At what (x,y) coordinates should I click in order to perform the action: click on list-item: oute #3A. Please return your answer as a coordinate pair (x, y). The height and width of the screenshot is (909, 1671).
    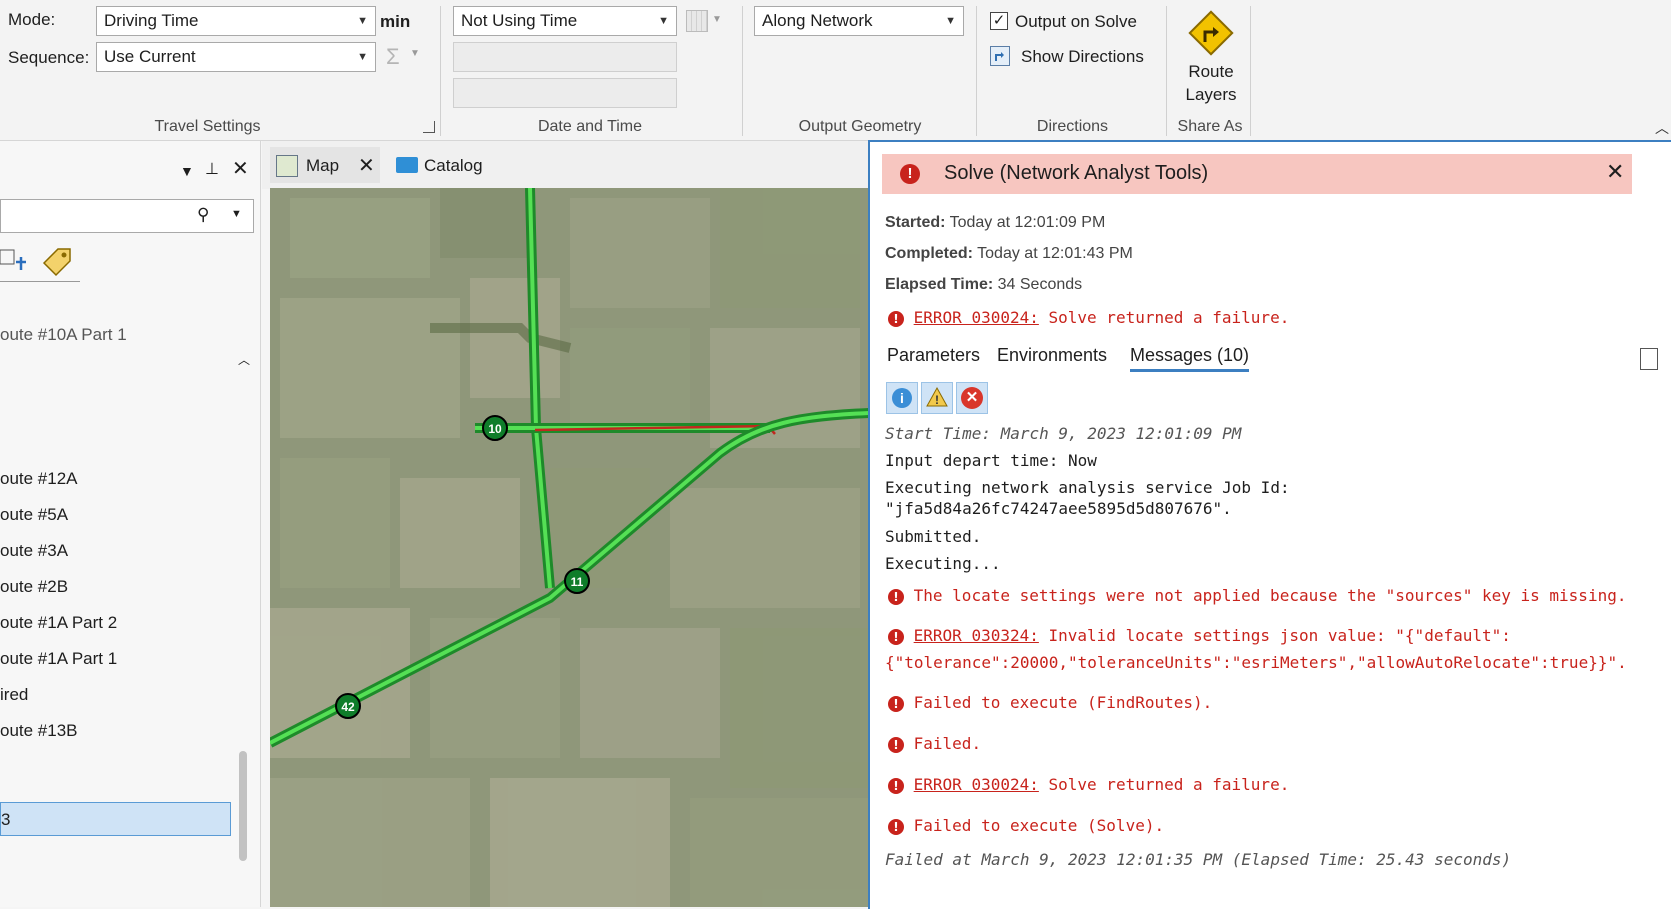
    Looking at the image, I should click on (34, 551).